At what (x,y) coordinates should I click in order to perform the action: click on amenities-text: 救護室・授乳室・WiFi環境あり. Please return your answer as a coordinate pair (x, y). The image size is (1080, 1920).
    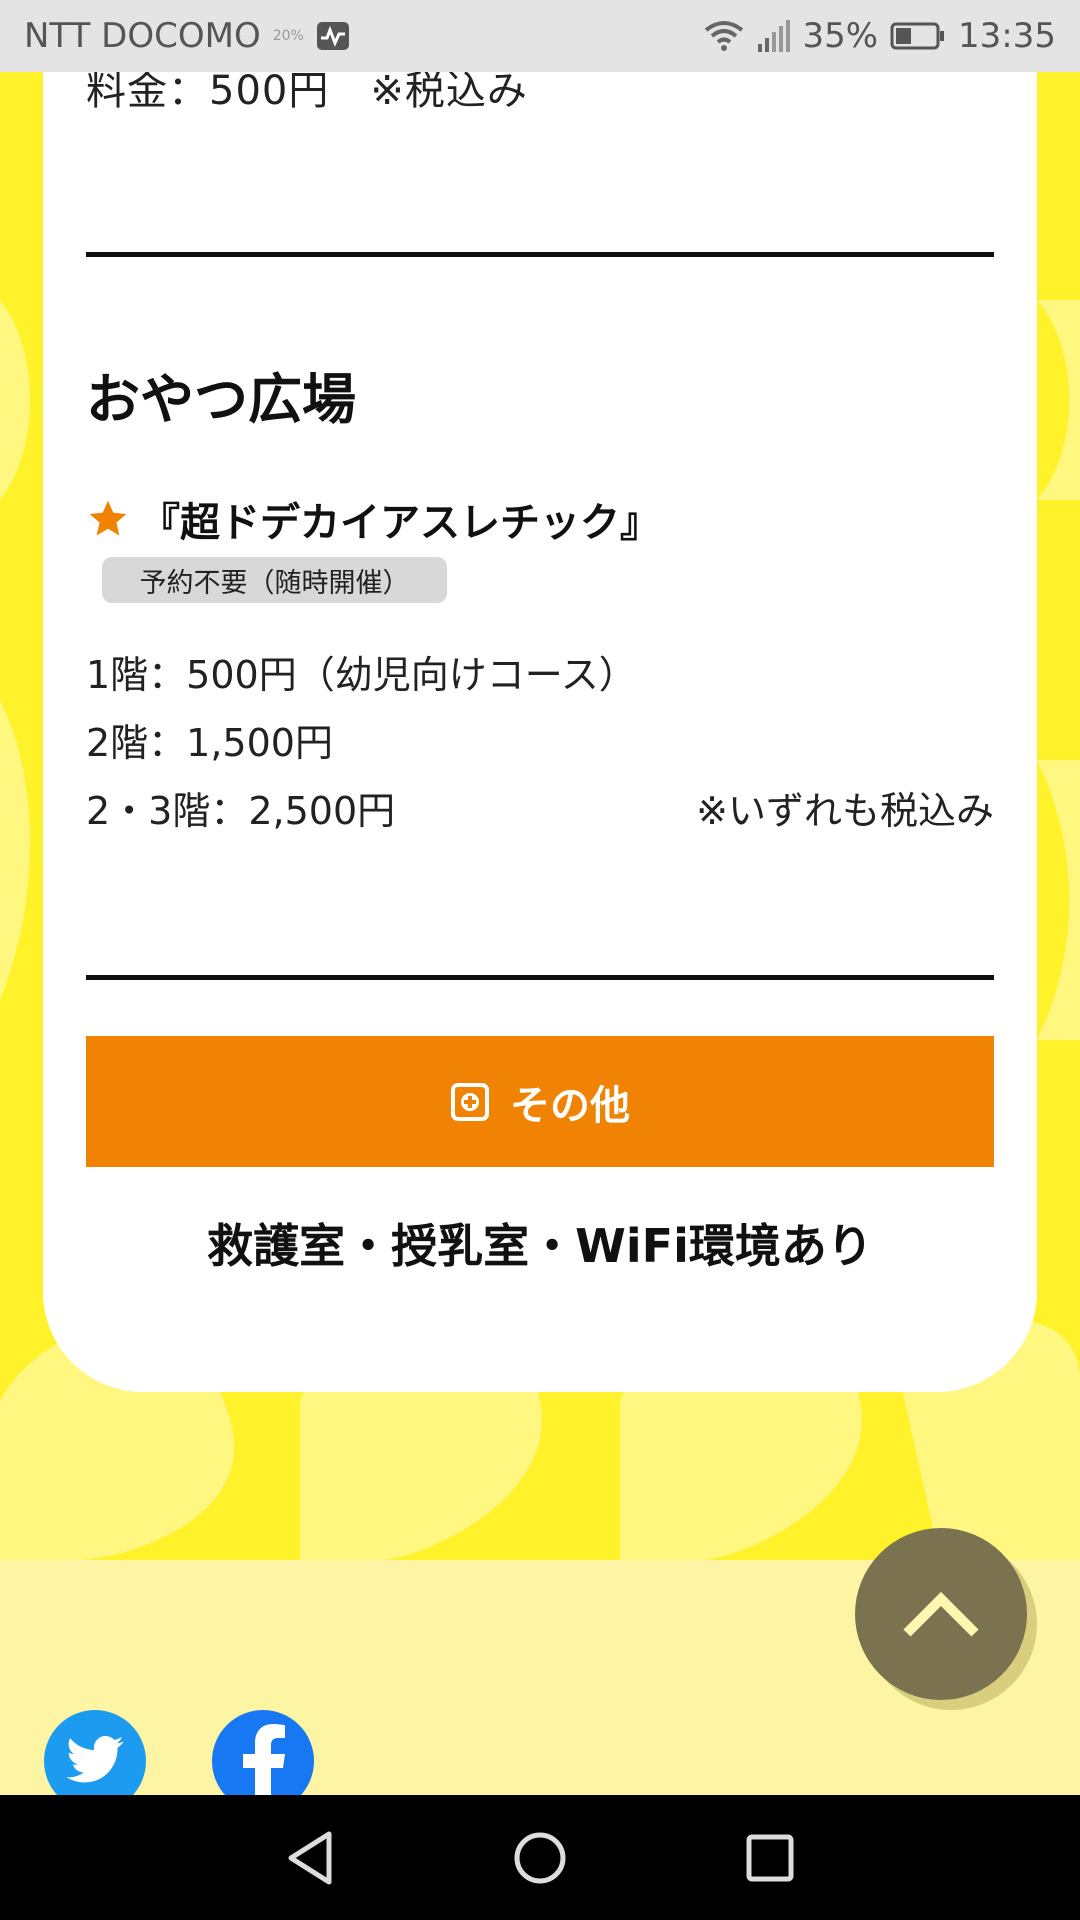
    Looking at the image, I should click on (540, 1246).